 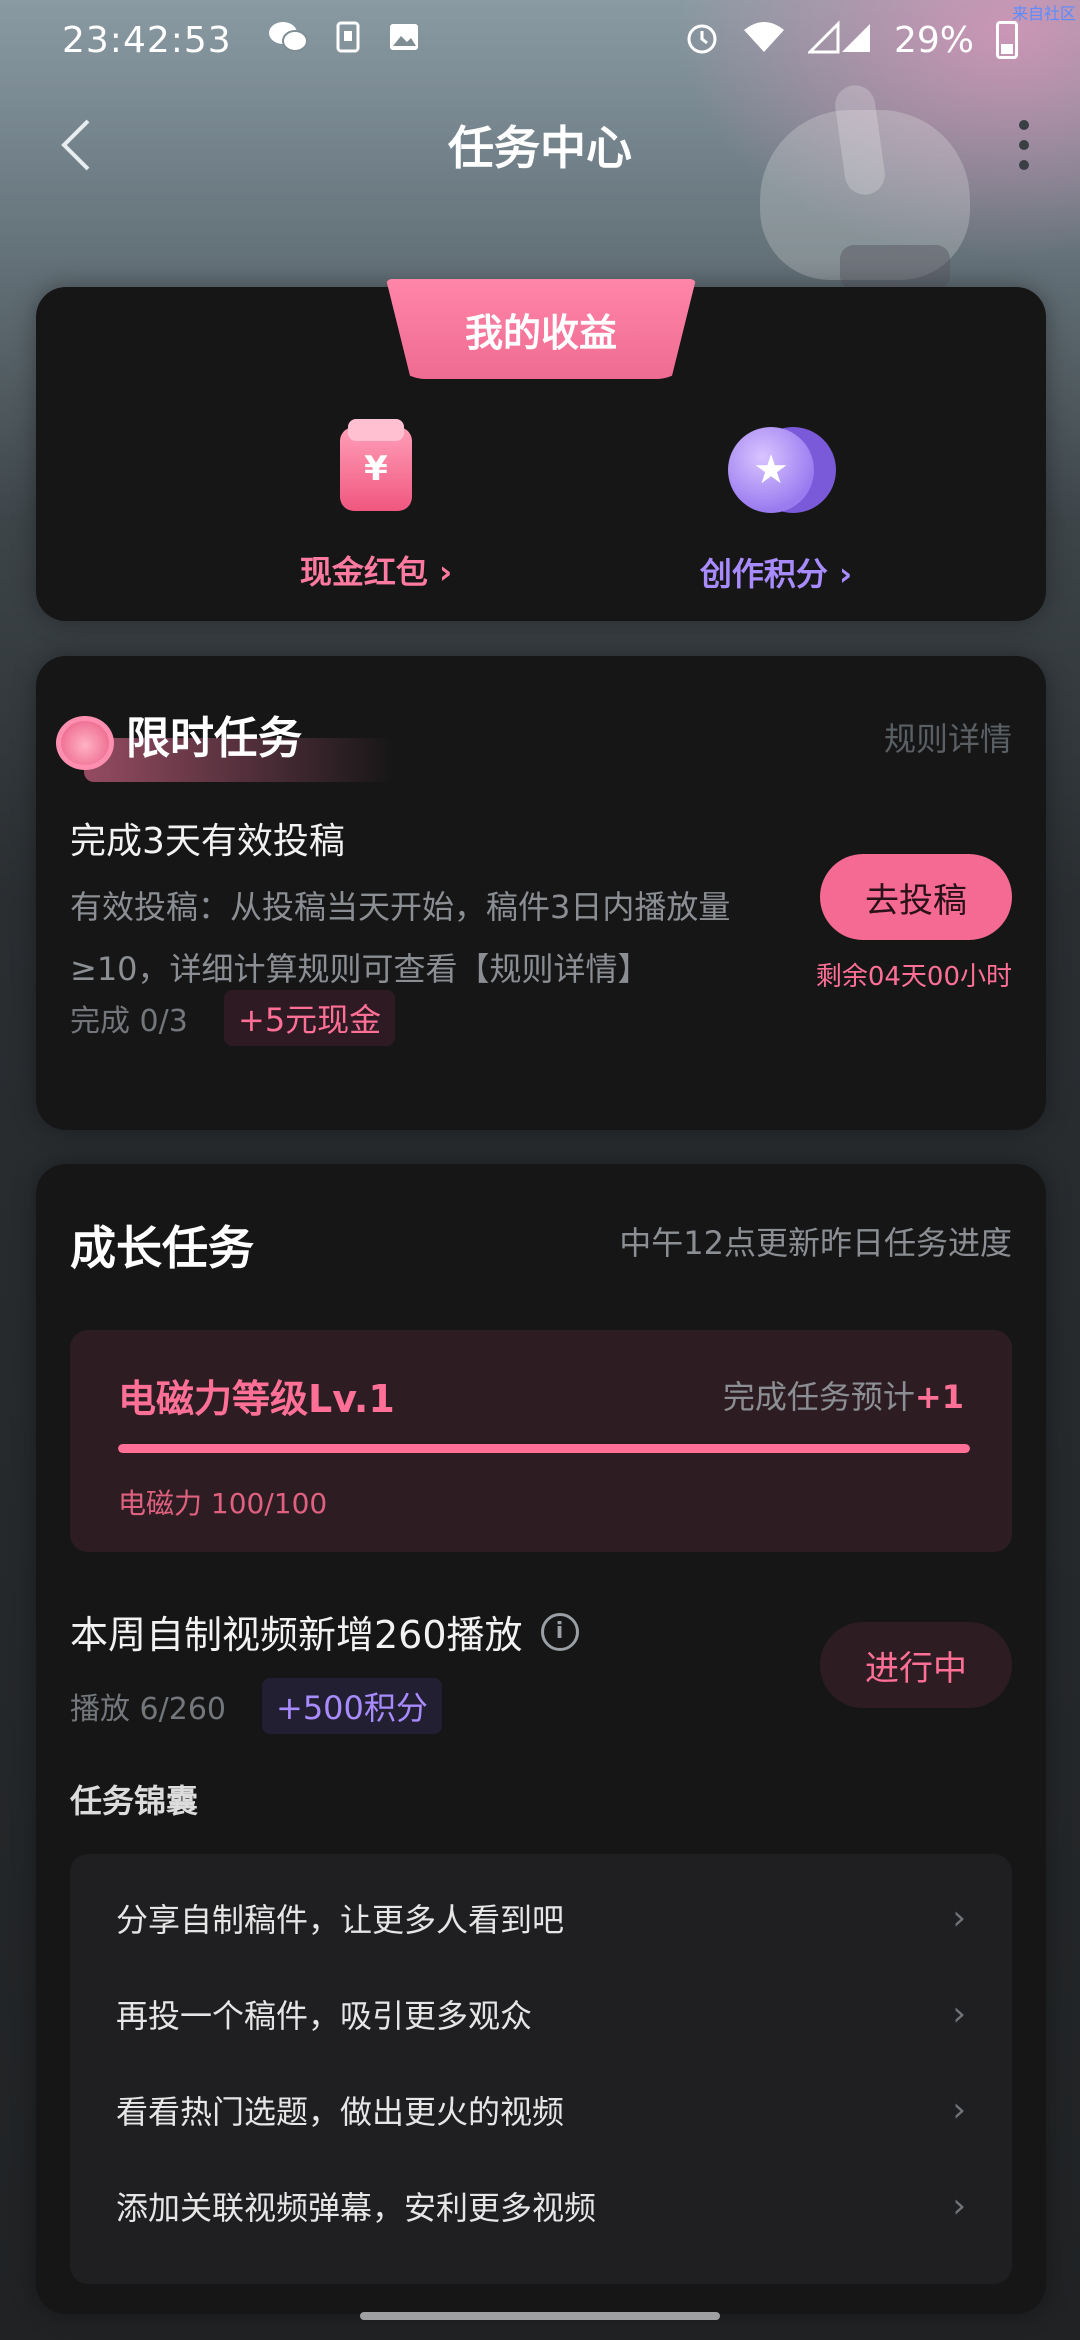 What do you see at coordinates (782, 470) in the screenshot?
I see `star-coin-icon: ★` at bounding box center [782, 470].